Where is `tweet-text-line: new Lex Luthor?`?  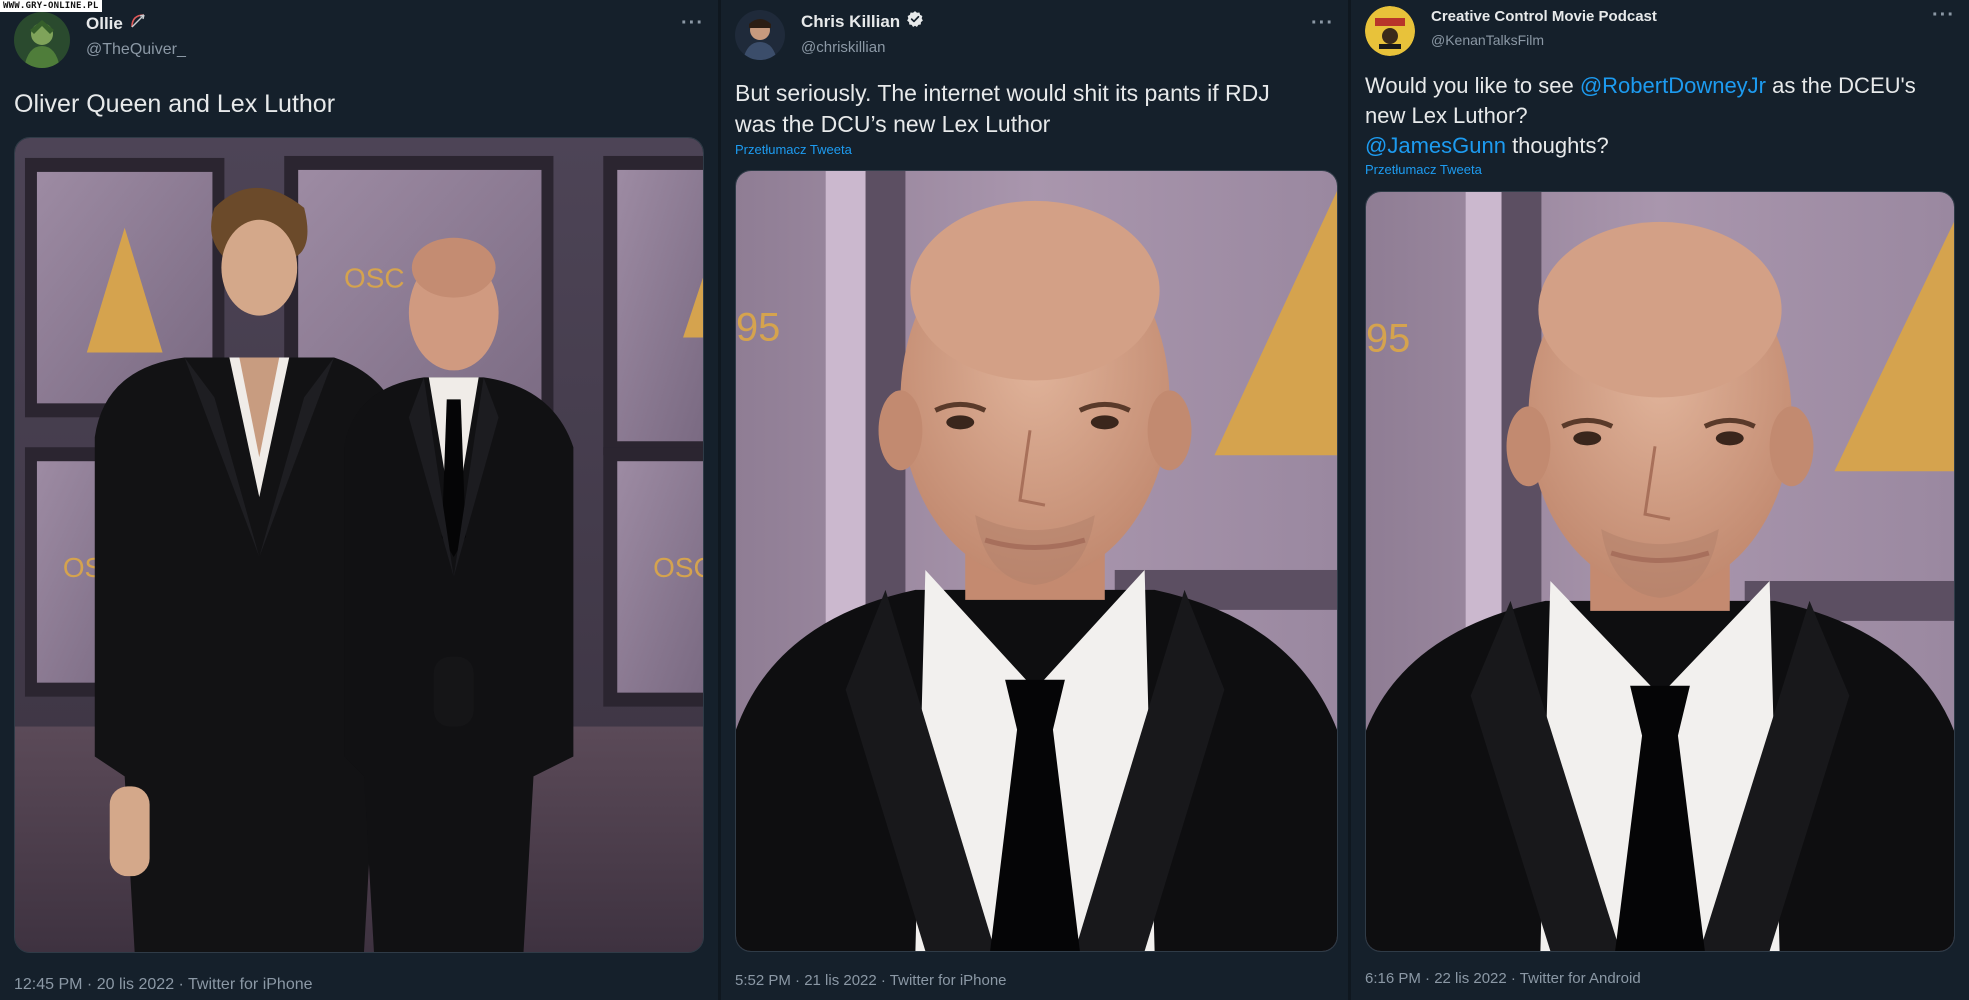 tweet-text-line: new Lex Luthor? is located at coordinates (1446, 115).